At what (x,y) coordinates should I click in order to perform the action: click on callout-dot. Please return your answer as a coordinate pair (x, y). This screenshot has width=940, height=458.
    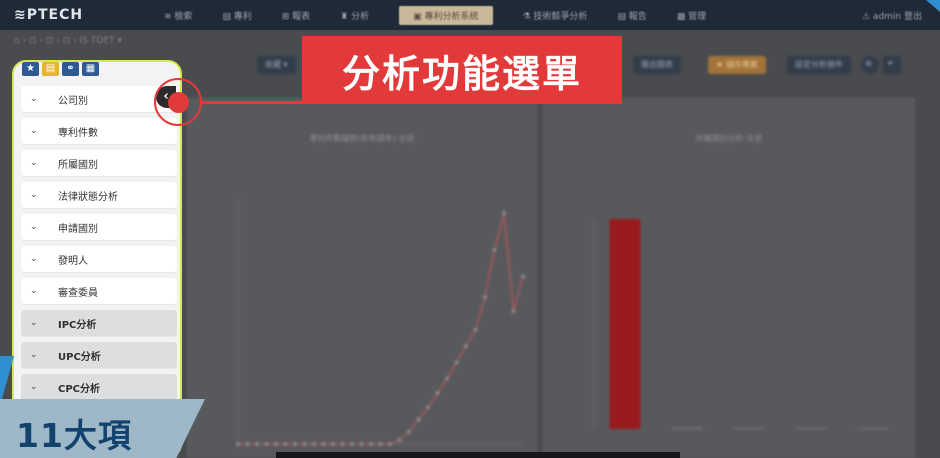
    Looking at the image, I should click on (178, 102).